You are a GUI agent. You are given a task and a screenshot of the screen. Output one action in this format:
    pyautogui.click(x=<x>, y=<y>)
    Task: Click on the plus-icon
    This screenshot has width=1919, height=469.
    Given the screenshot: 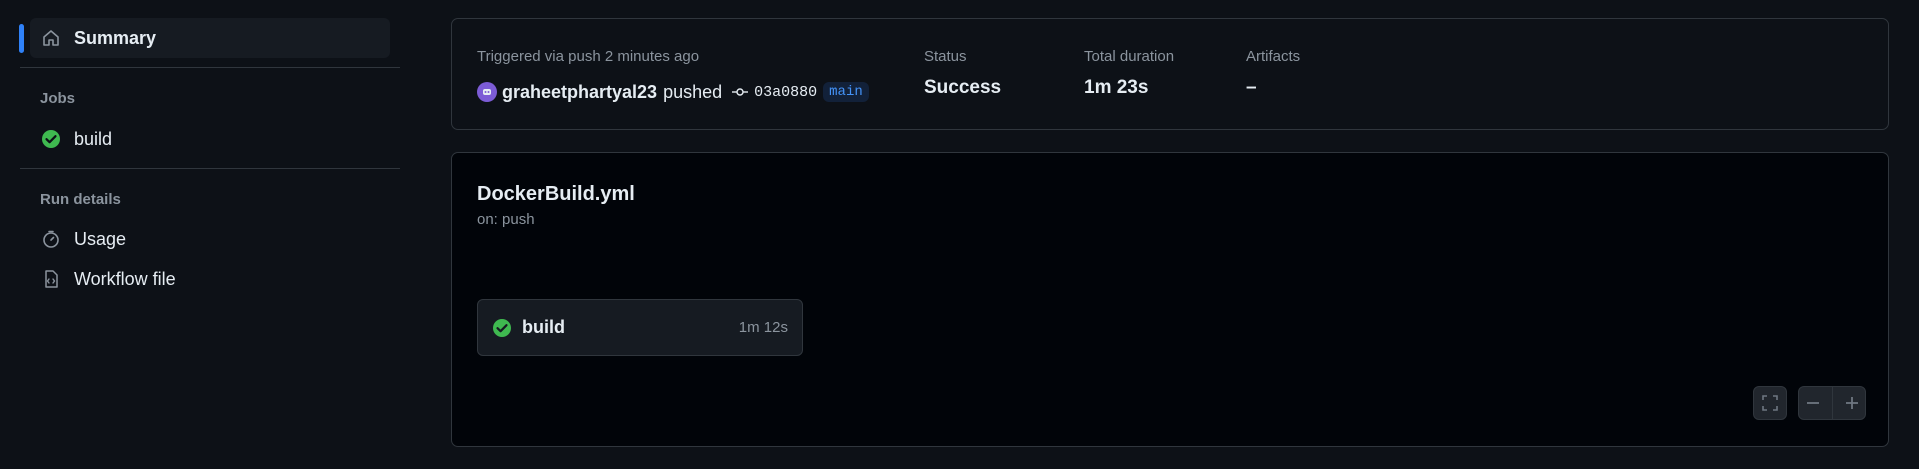 What is the action you would take?
    pyautogui.click(x=1851, y=403)
    